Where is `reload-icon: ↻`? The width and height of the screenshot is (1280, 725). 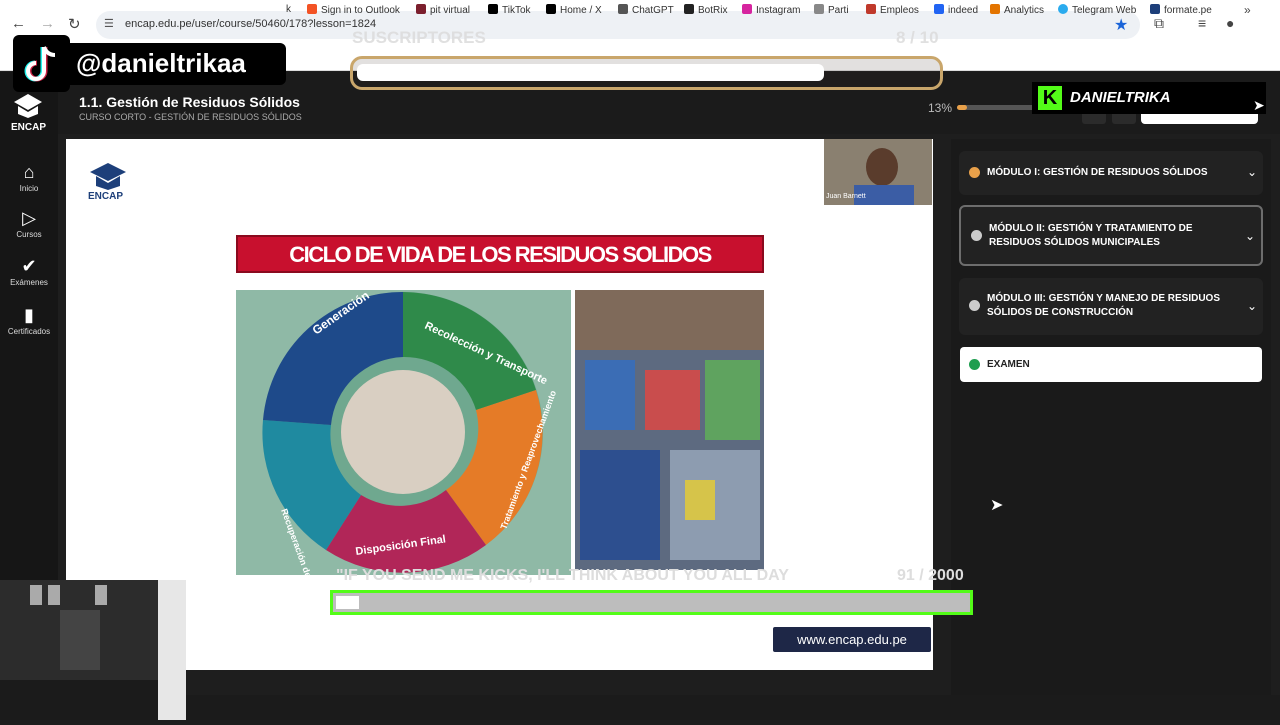 reload-icon: ↻ is located at coordinates (74, 24).